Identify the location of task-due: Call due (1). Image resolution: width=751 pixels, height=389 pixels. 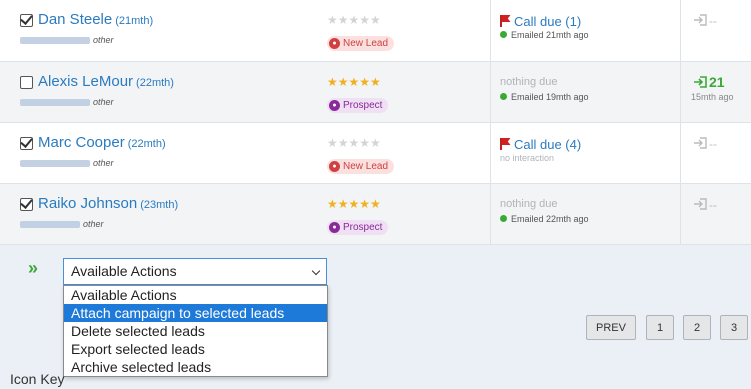
(540, 21).